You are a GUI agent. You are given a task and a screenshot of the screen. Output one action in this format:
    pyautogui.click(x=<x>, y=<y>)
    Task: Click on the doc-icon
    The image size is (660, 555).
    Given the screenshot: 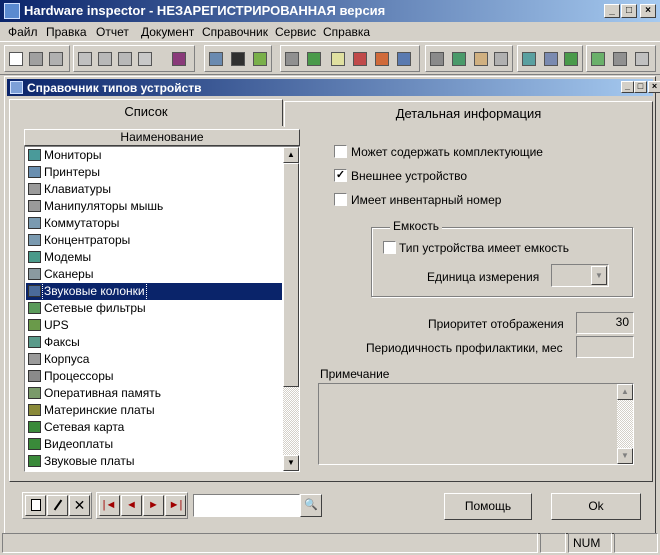 What is the action you would take?
    pyautogui.click(x=338, y=59)
    